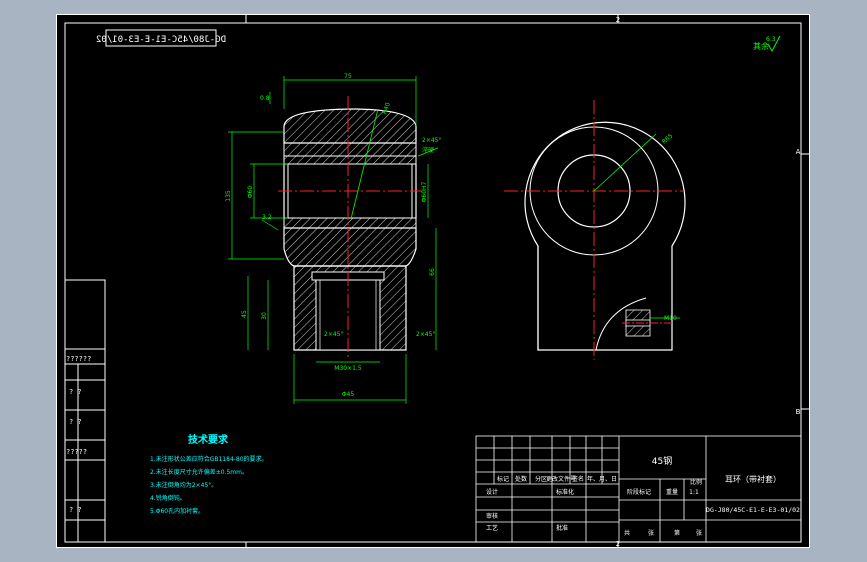 Image resolution: width=867 pixels, height=562 pixels. What do you see at coordinates (562, 528) in the screenshot?
I see `svg-text: 批准` at bounding box center [562, 528].